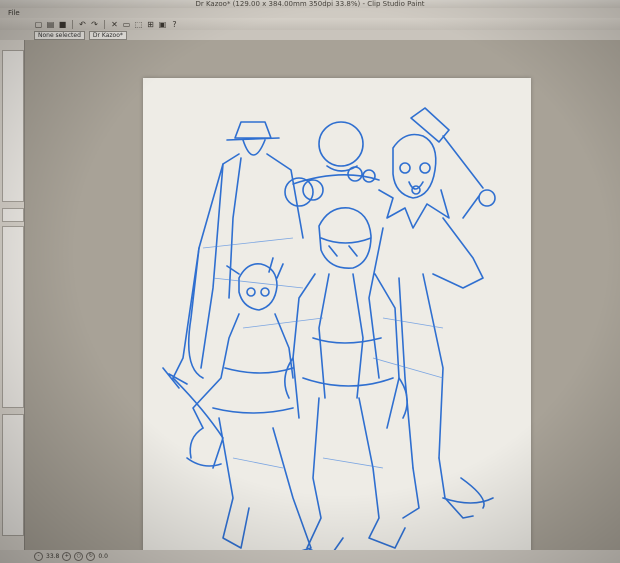  Describe the element at coordinates (13, 475) in the screenshot. I see `tool-property-palette` at that location.